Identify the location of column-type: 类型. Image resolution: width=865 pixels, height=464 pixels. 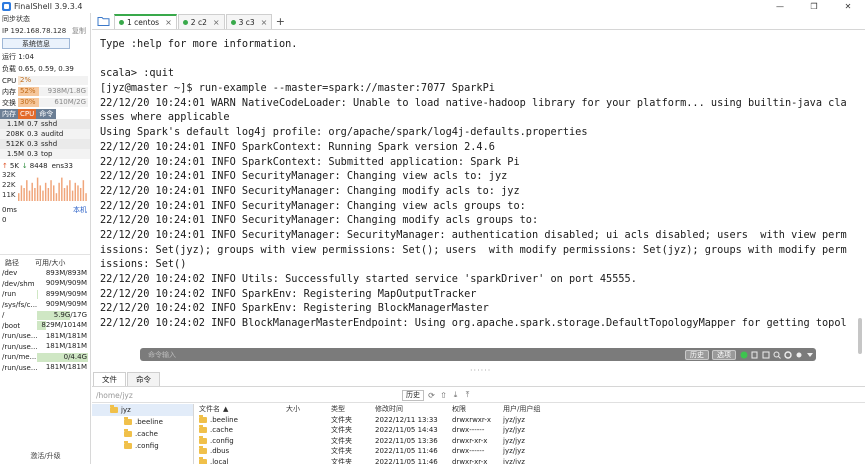
(353, 409).